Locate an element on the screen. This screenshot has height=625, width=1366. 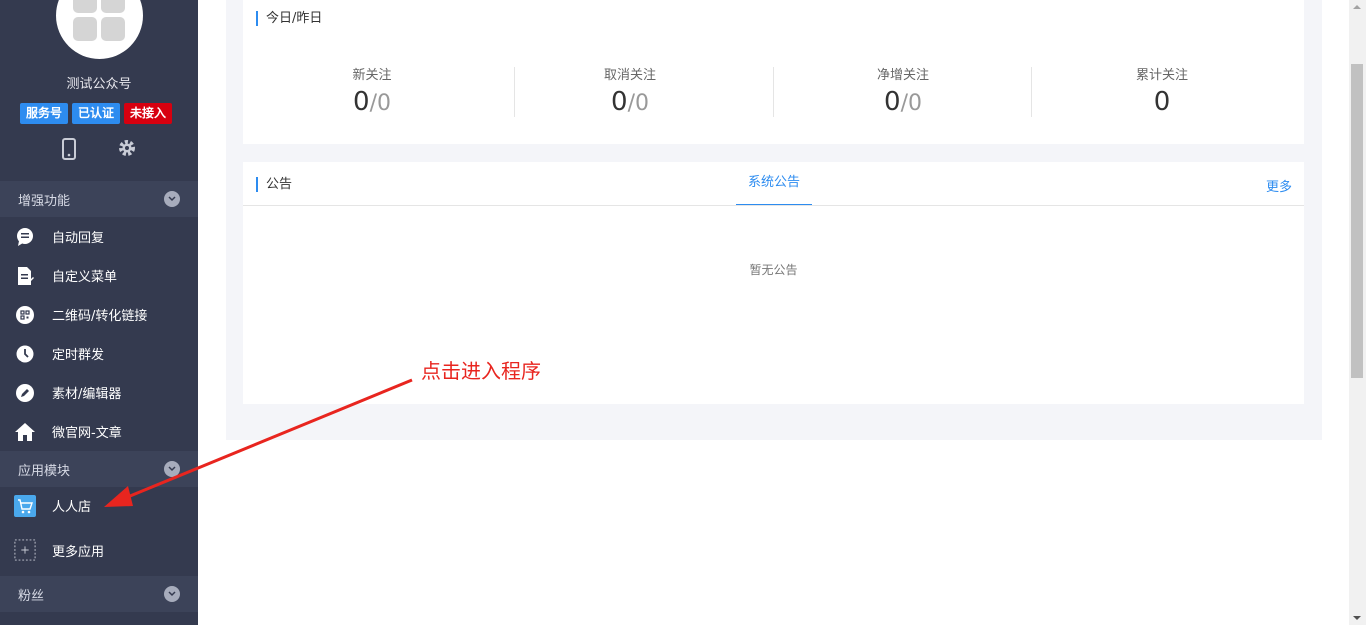
scroll-down-arrow-icon is located at coordinates (1357, 618).